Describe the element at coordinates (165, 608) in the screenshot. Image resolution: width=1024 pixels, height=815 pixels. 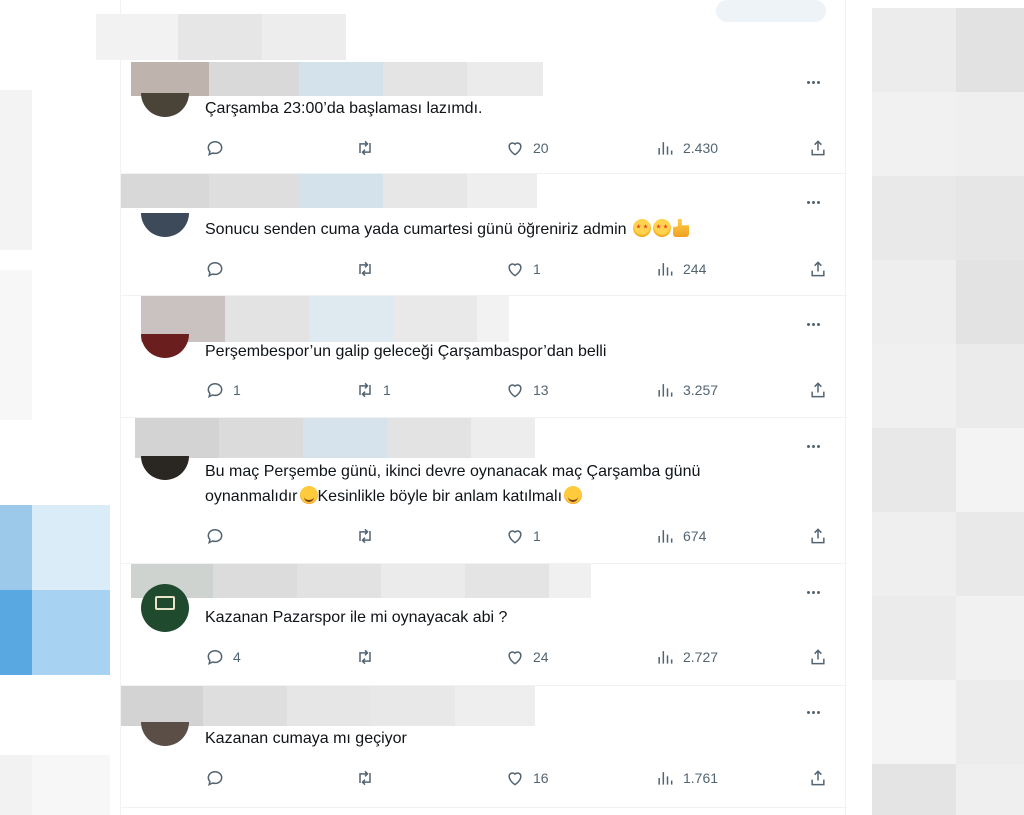
I see `avatar` at that location.